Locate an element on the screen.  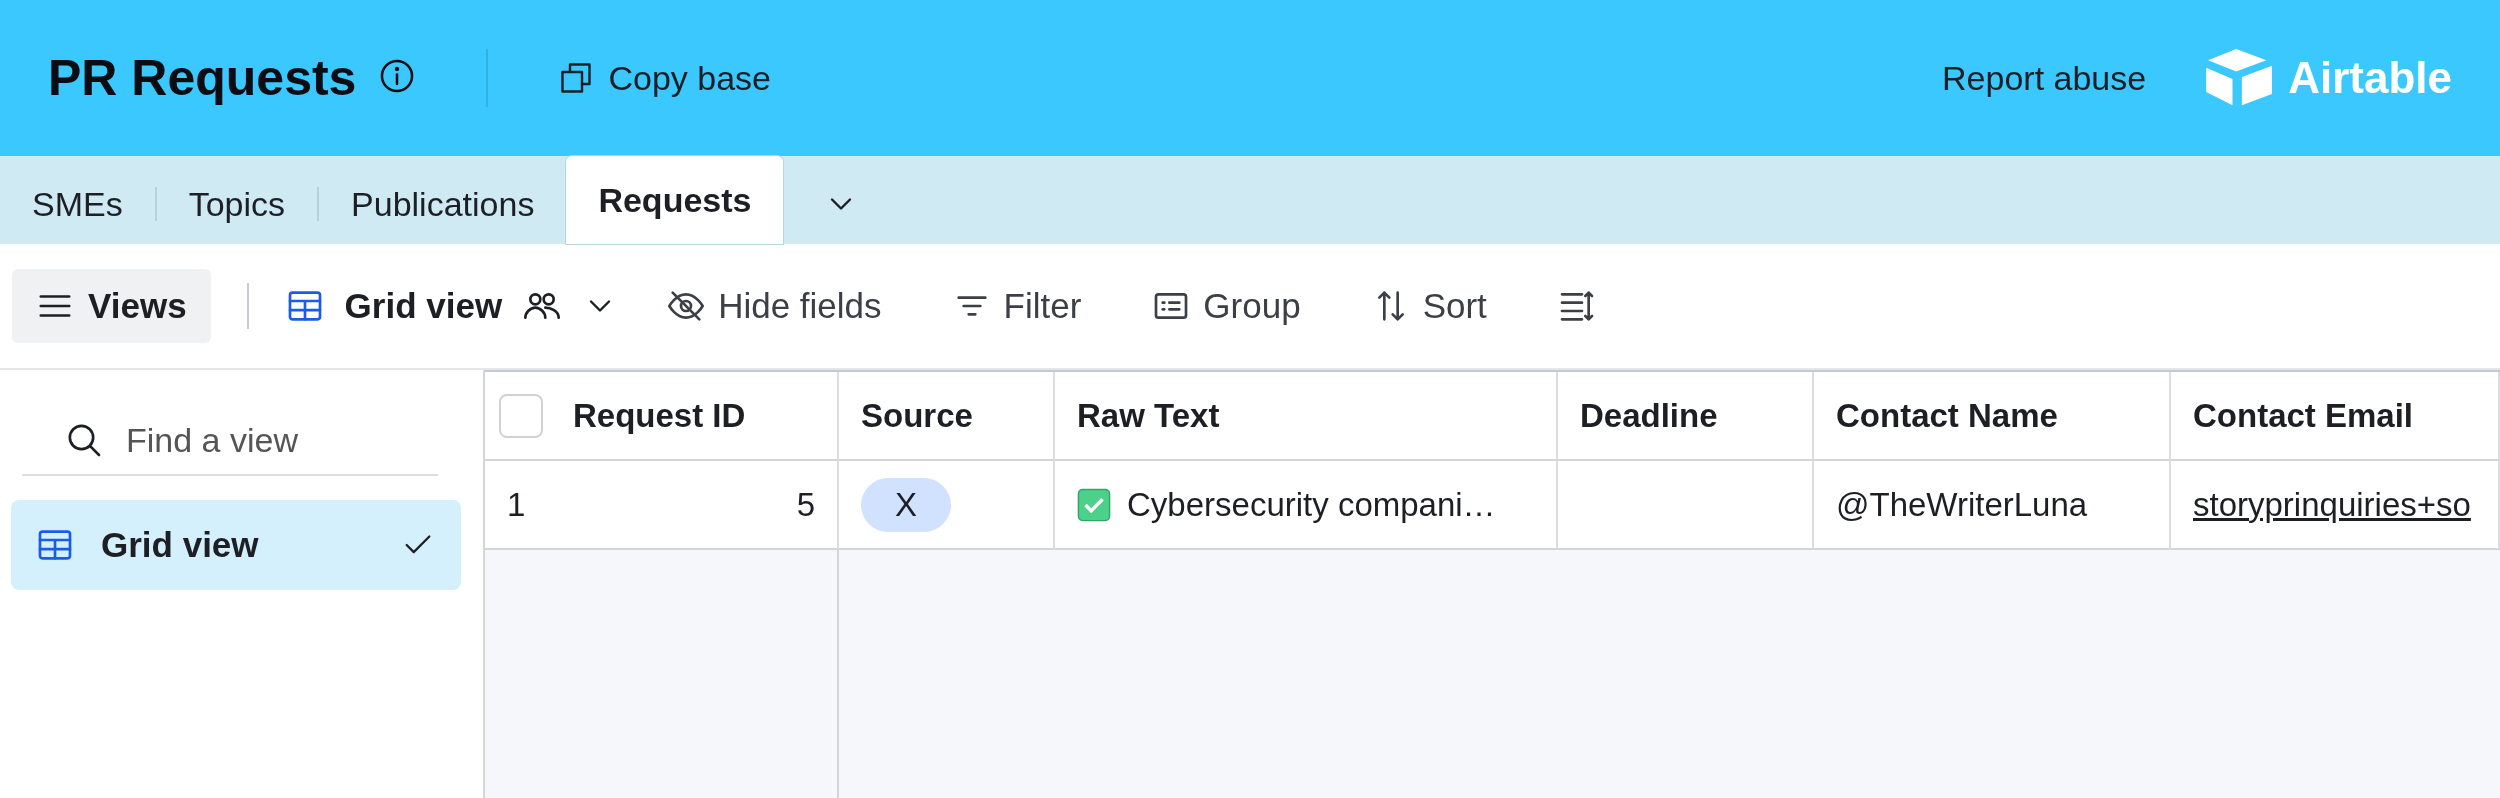
airtable-logo: Airtable is located at coordinates (2327, 78).